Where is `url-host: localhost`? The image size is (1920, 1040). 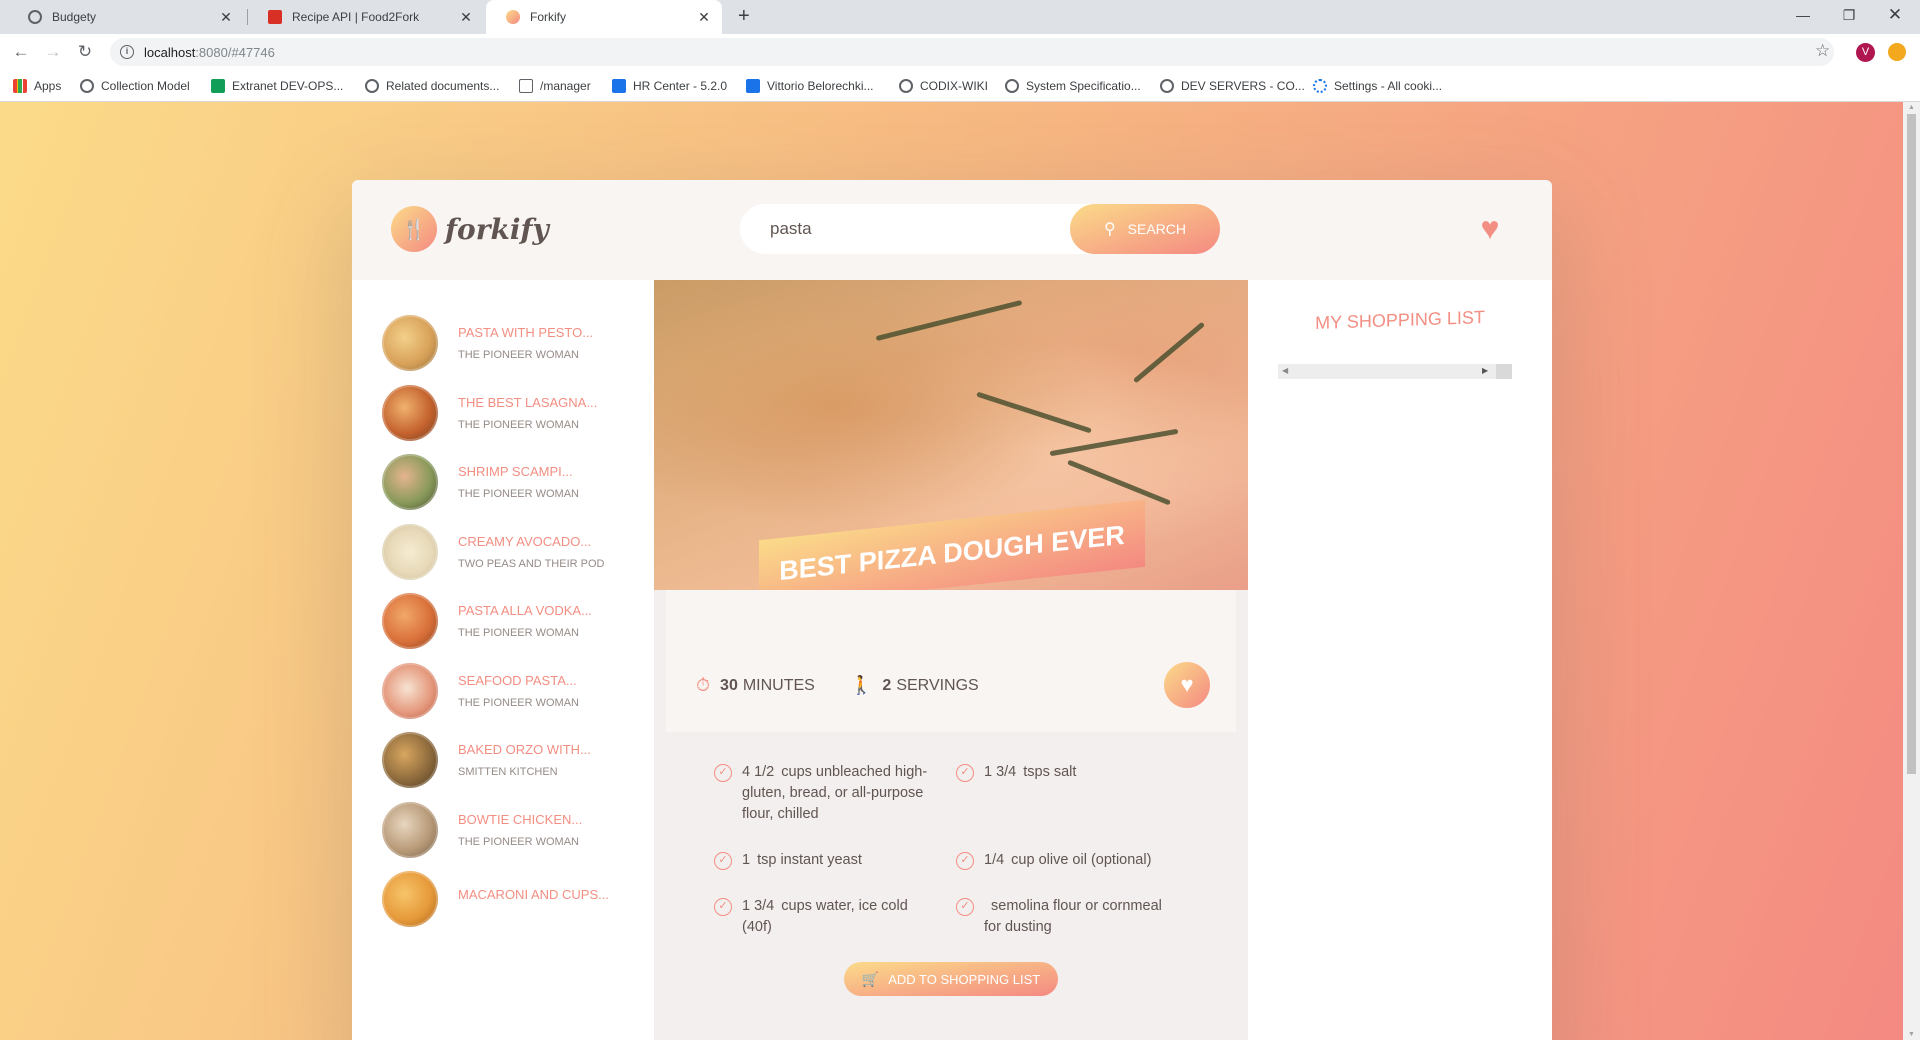
url-host: localhost is located at coordinates (170, 52).